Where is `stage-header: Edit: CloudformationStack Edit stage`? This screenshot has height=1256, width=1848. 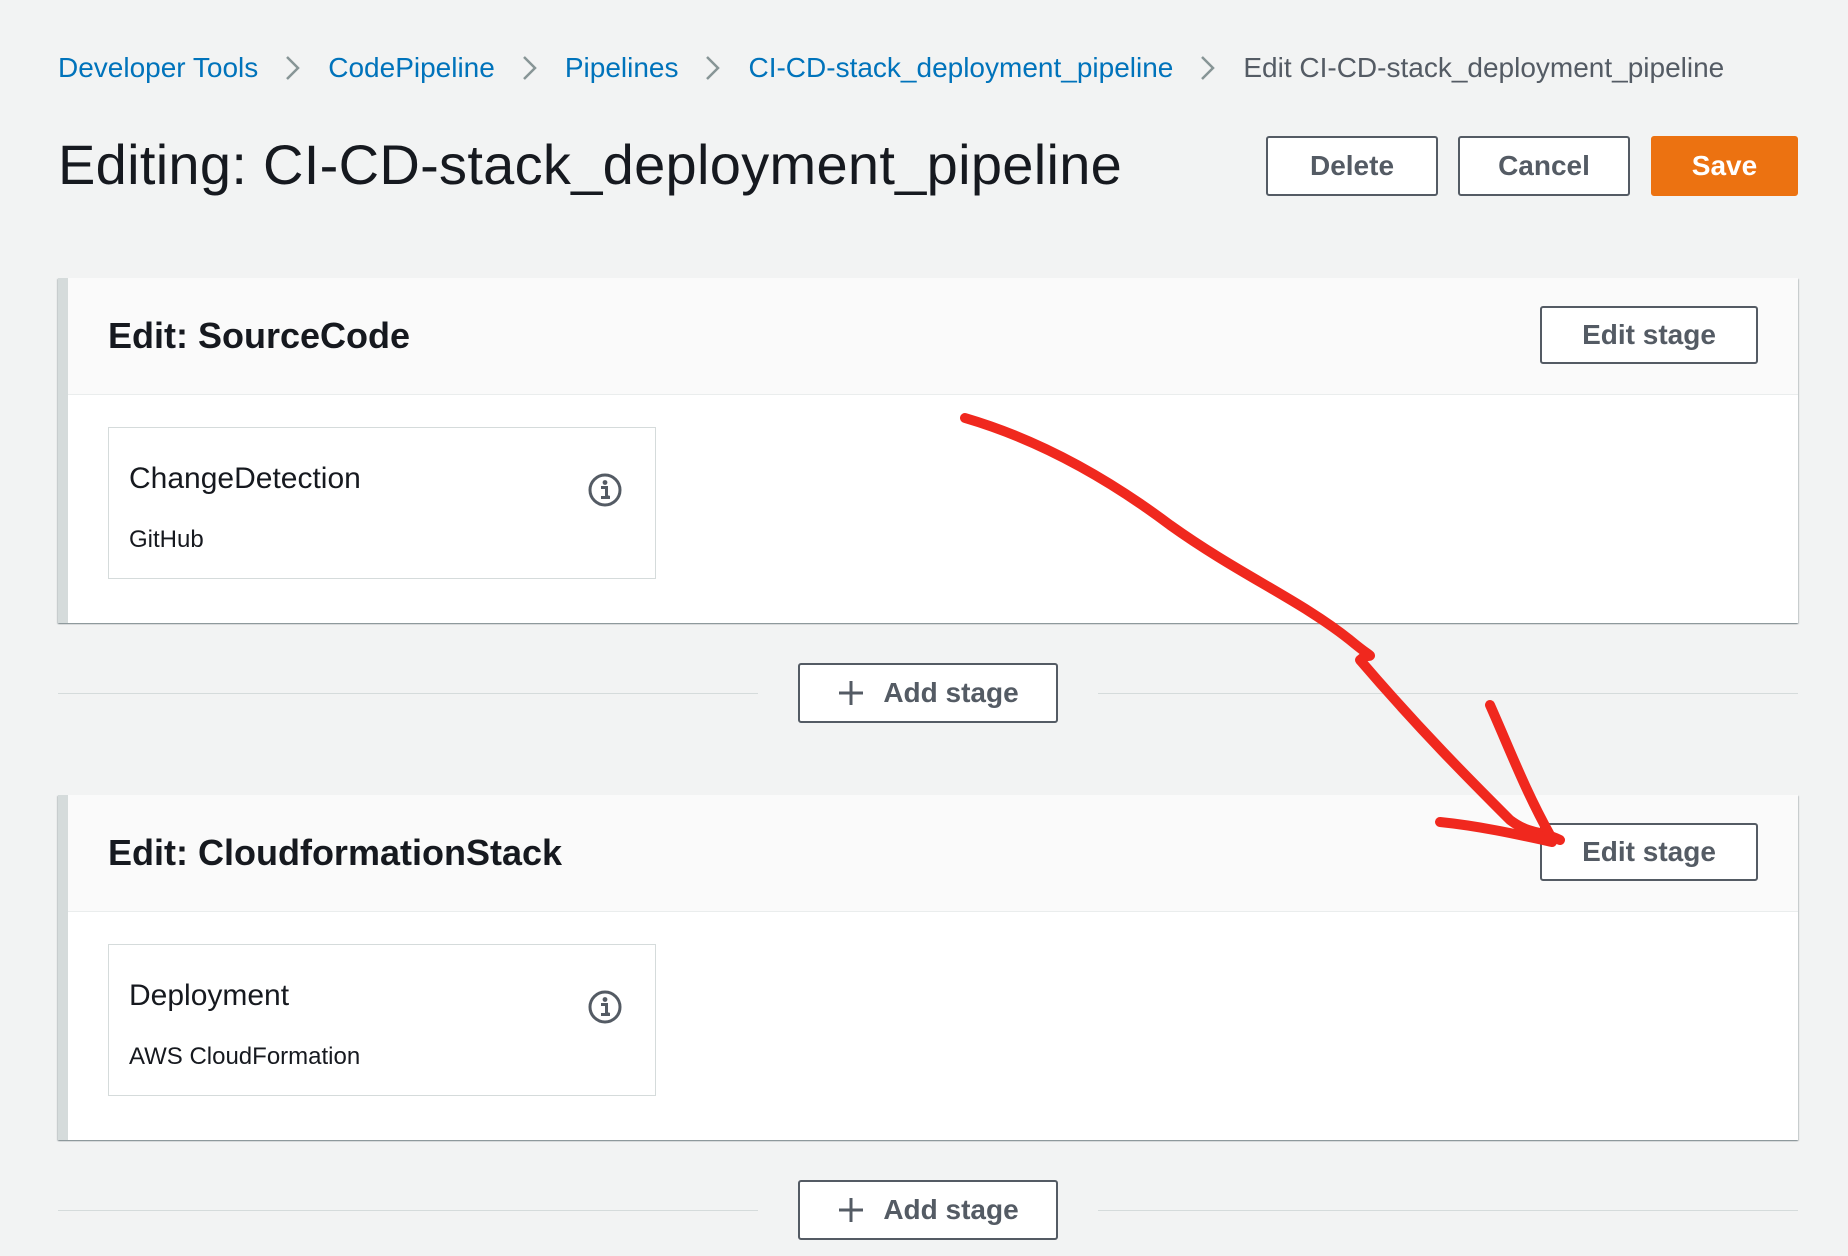
stage-header: Edit: CloudformationStack Edit stage is located at coordinates (933, 853).